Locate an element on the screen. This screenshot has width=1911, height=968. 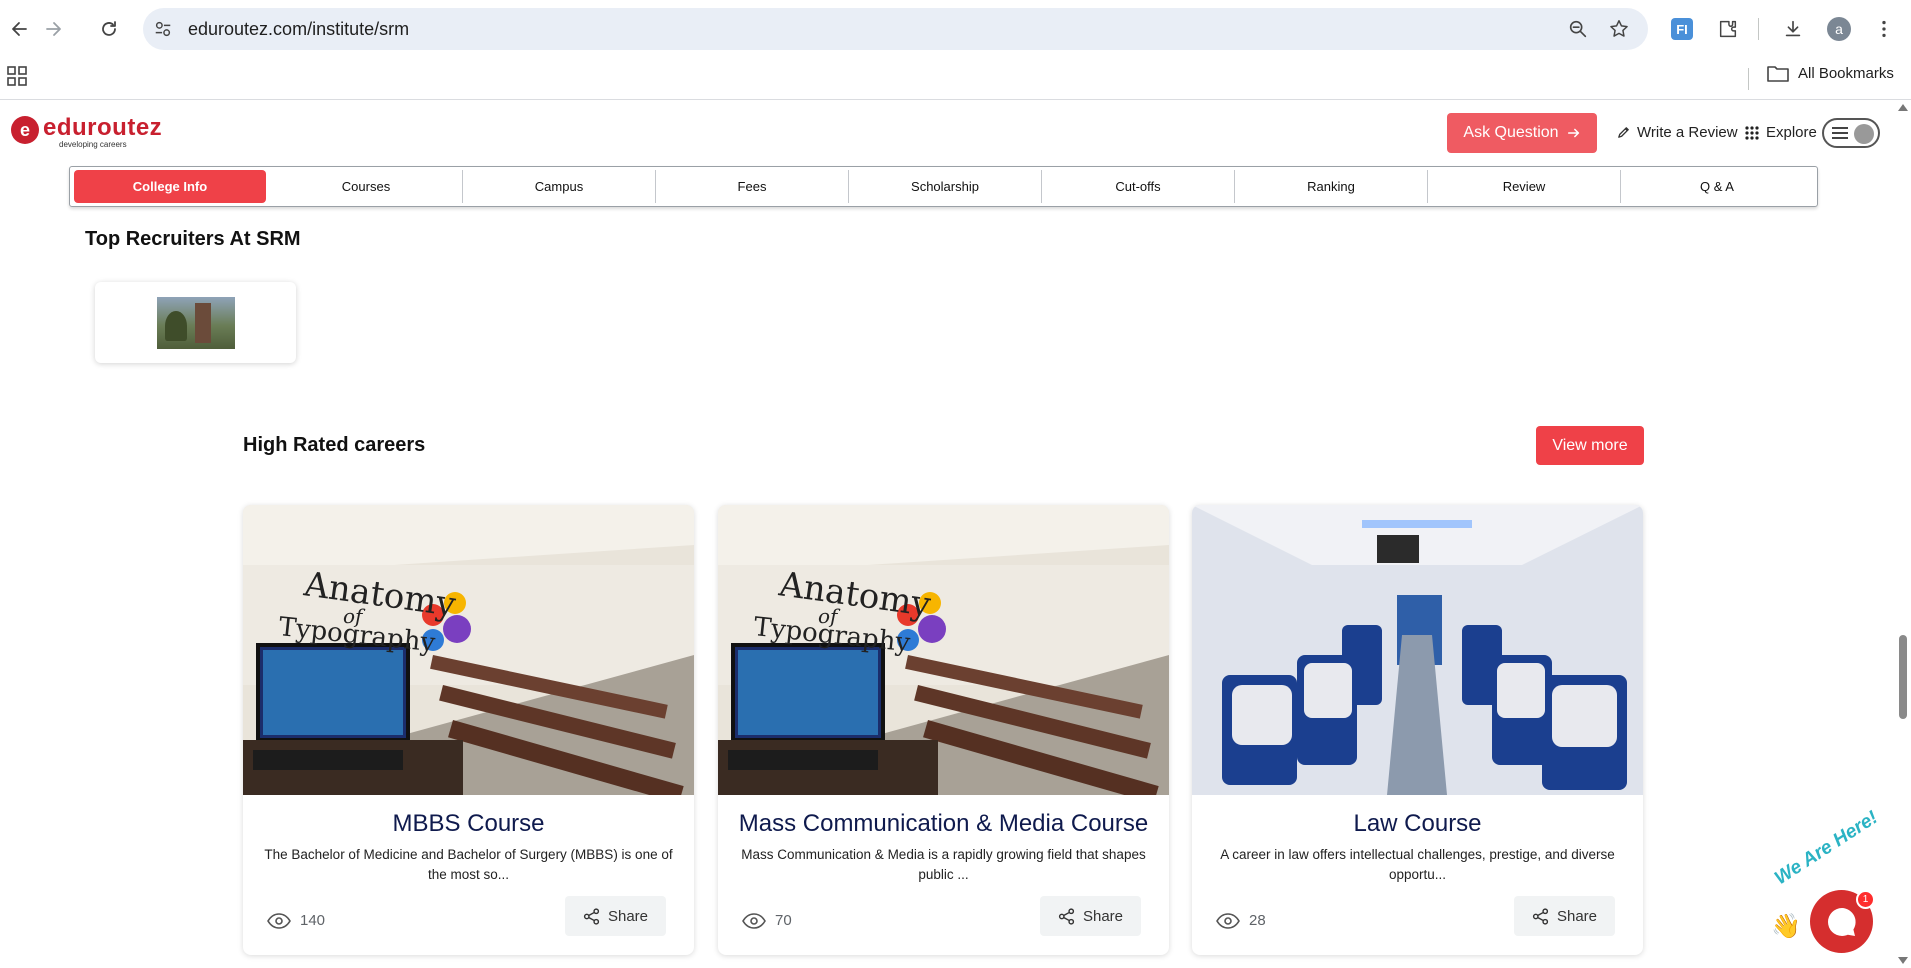
recruiter-card is located at coordinates (195, 322).